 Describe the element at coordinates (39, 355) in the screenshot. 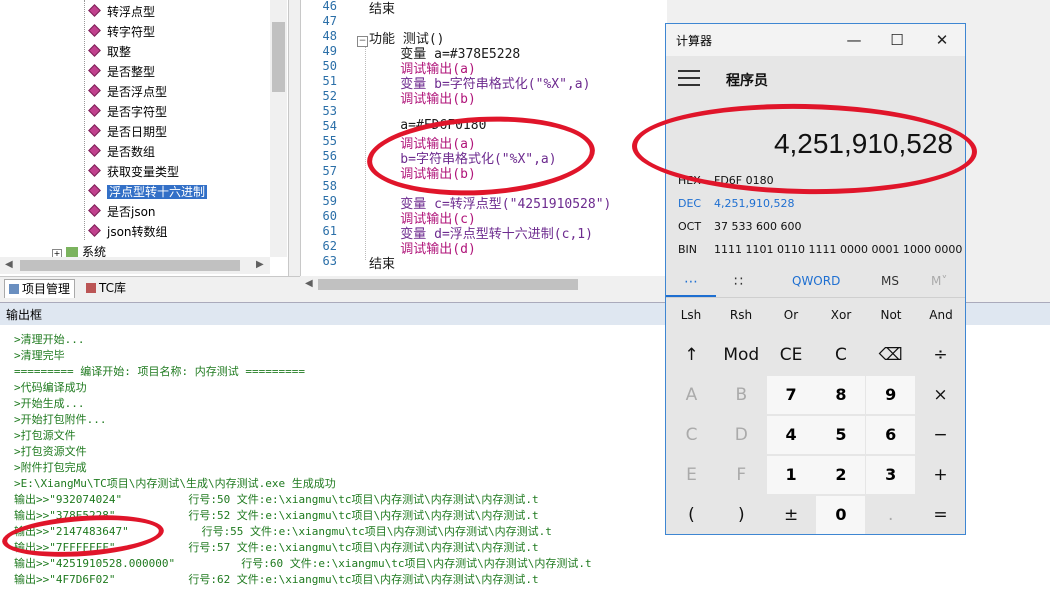

I see `output-line: >清理完毕` at that location.